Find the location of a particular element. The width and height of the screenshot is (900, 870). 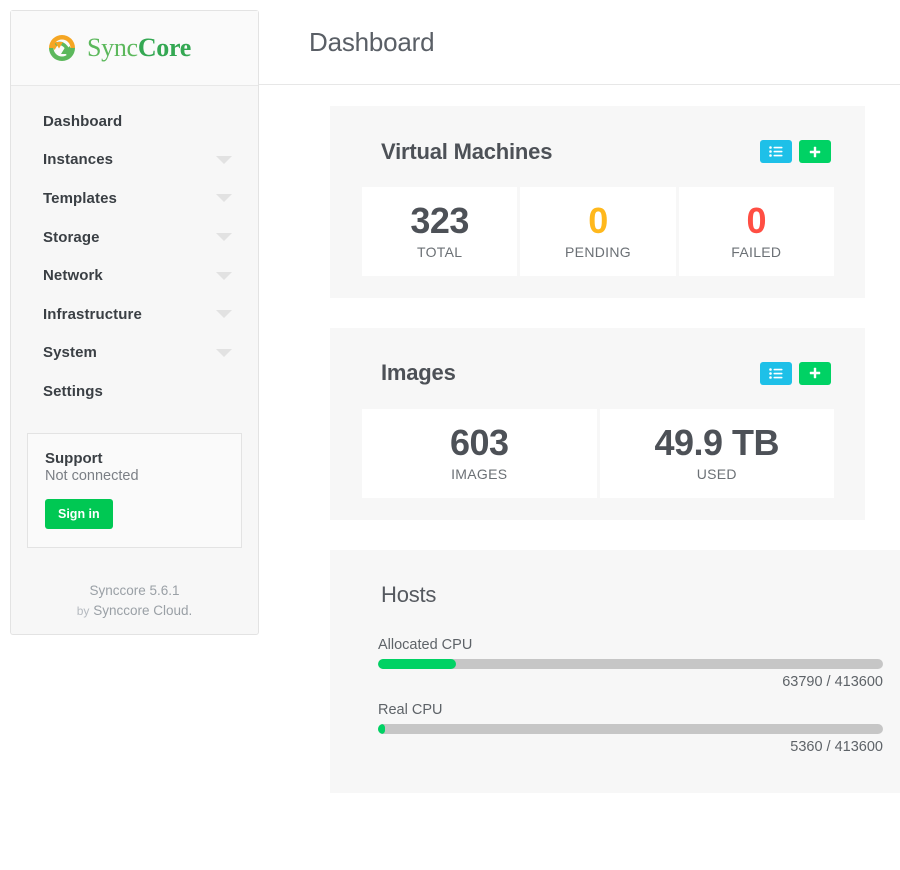

card-header: Images is located at coordinates (597, 373).